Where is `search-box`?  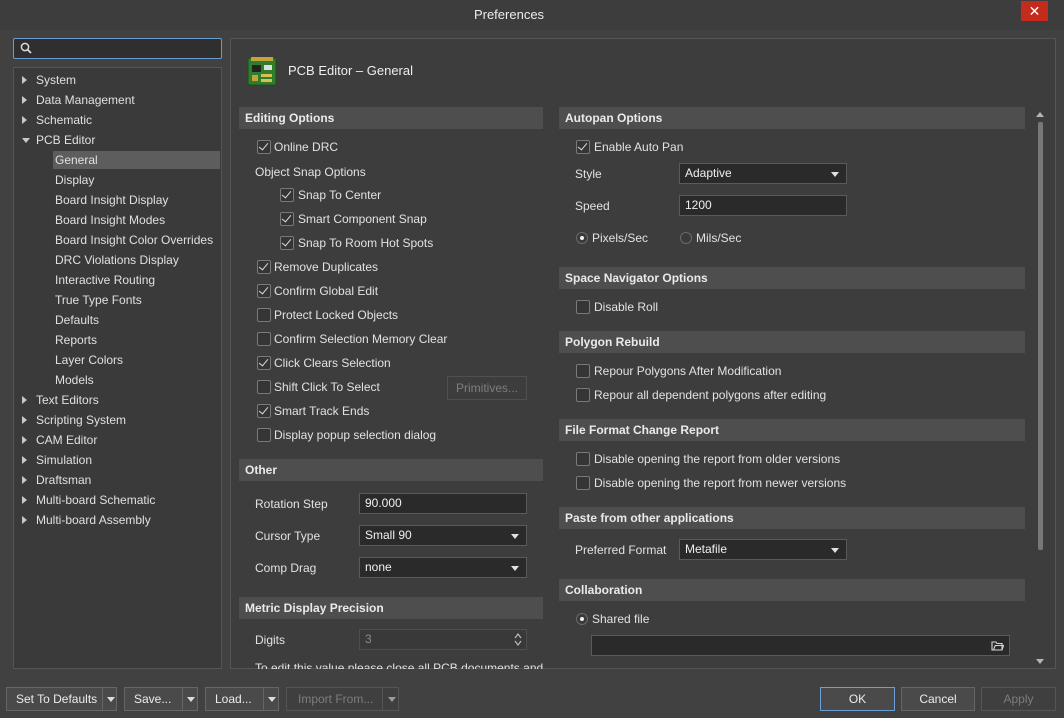 search-box is located at coordinates (117, 48).